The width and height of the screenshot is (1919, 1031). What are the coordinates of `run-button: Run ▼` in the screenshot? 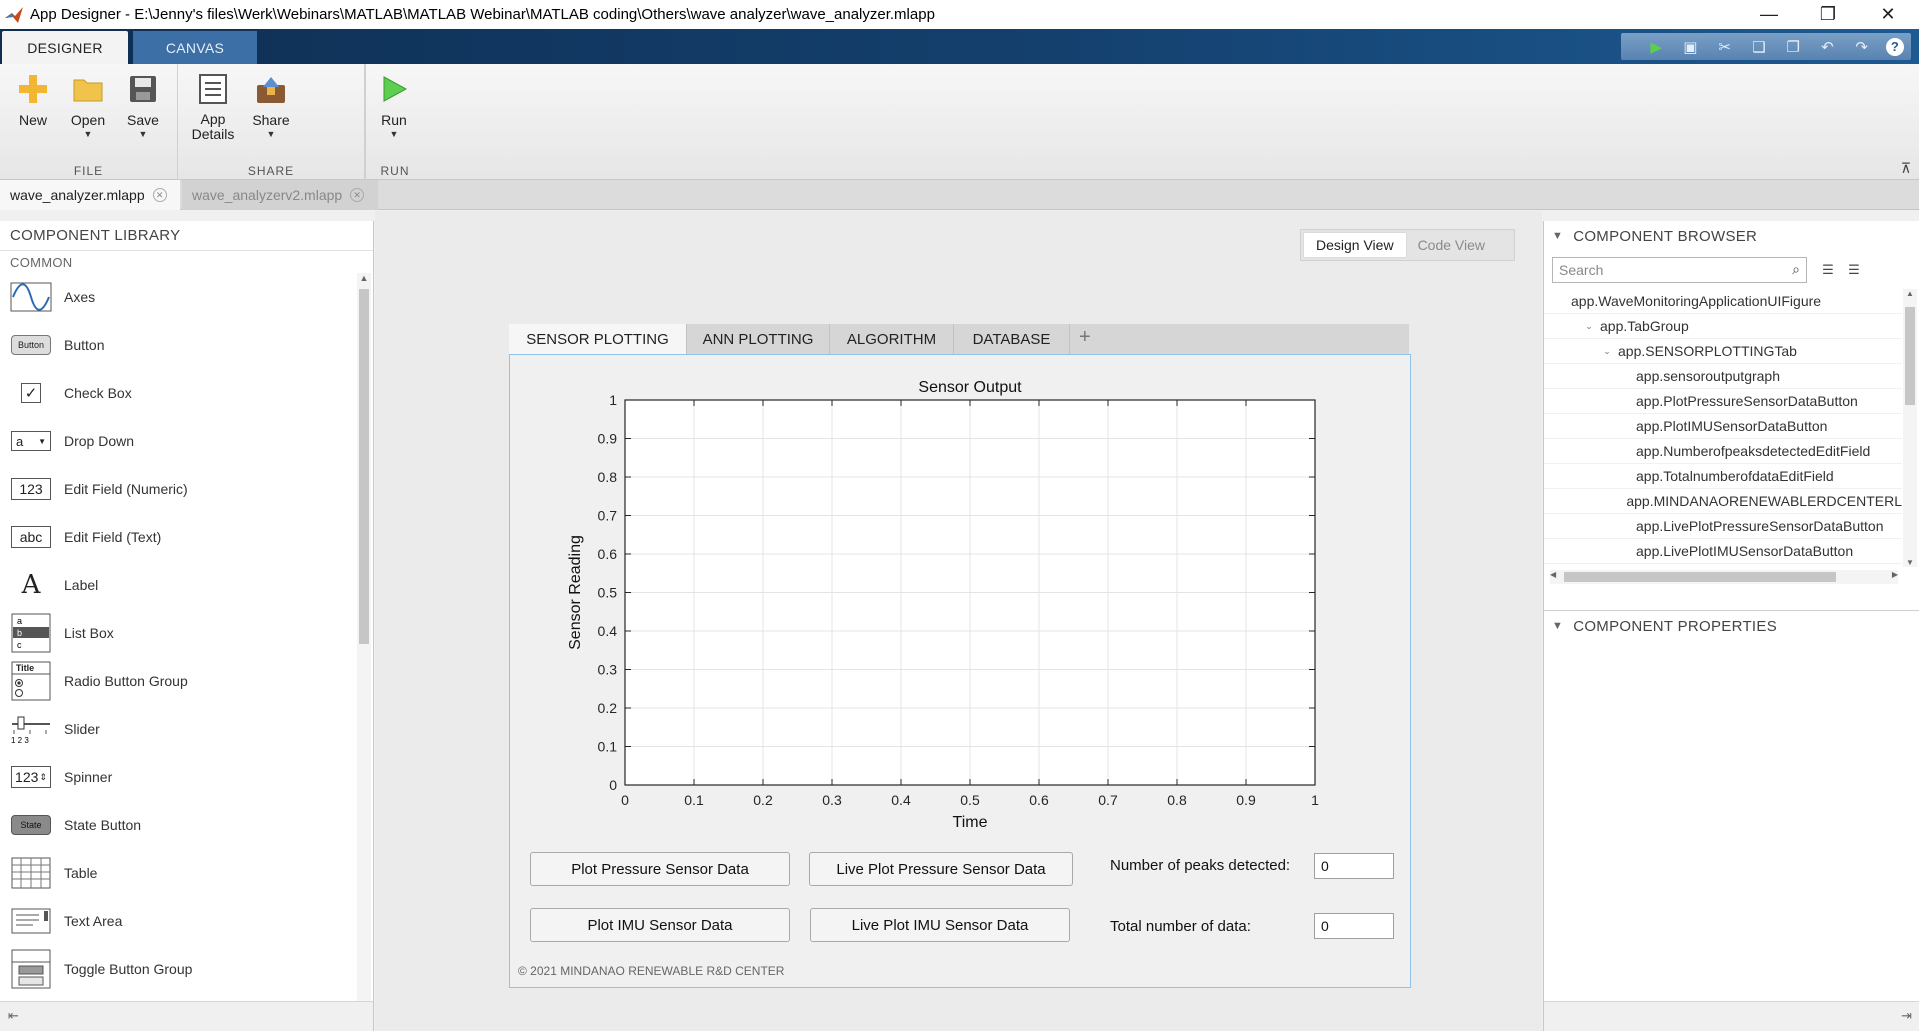 It's located at (394, 105).